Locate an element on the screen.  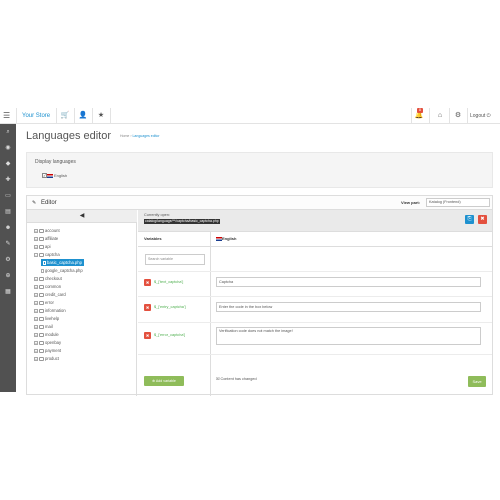
tree-folder: + product is located at coordinates (46, 358).